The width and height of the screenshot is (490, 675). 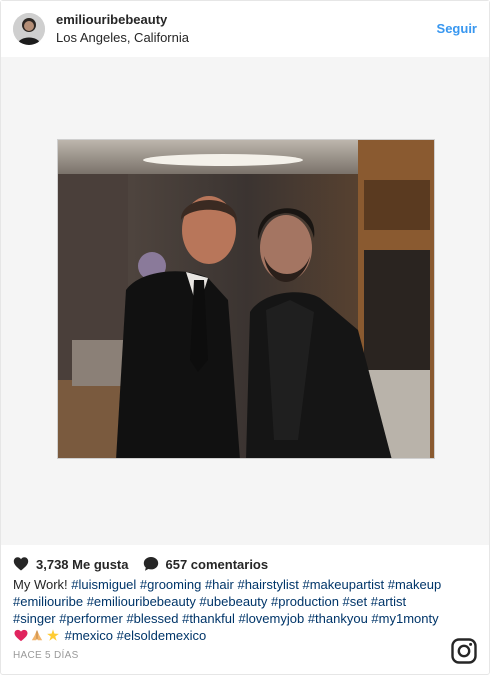 I want to click on post-timestamp: HACE 5 DÍAS, so click(x=46, y=655).